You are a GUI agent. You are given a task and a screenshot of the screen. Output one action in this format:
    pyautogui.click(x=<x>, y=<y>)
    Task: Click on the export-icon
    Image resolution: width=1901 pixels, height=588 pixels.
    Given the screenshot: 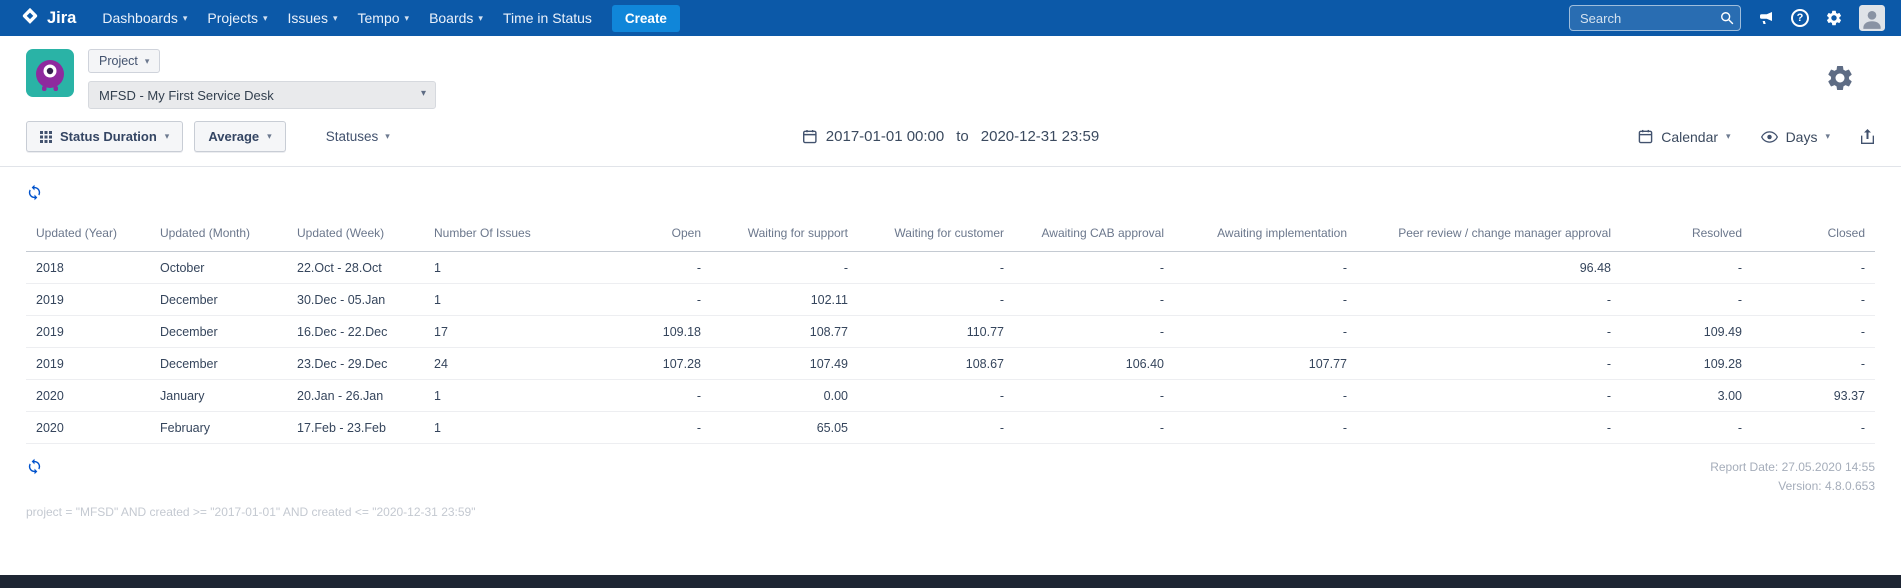 What is the action you would take?
    pyautogui.click(x=1867, y=136)
    